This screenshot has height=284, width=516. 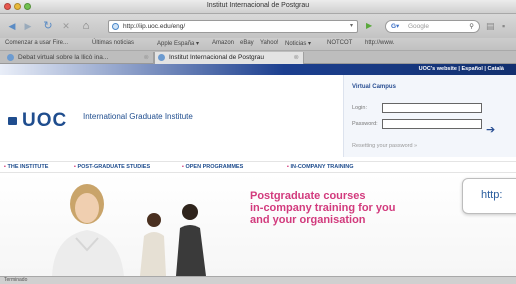 What do you see at coordinates (178, 43) in the screenshot?
I see `bookmark-item: Apple España ▾` at bounding box center [178, 43].